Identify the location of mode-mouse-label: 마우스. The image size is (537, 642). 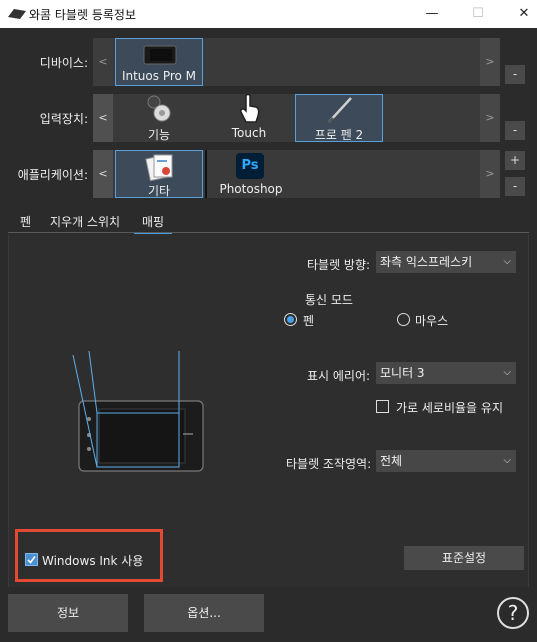
(432, 321).